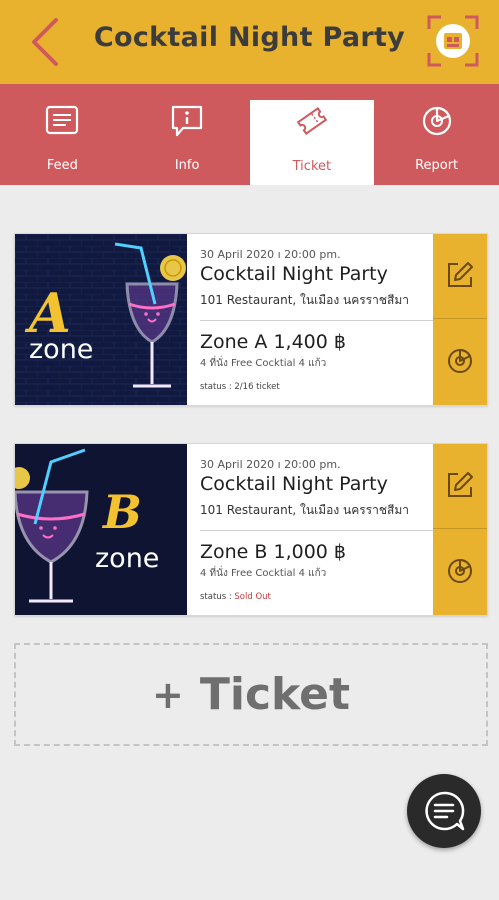 This screenshot has height=900, width=499. What do you see at coordinates (252, 597) in the screenshot?
I see `status-value: Sold Out` at bounding box center [252, 597].